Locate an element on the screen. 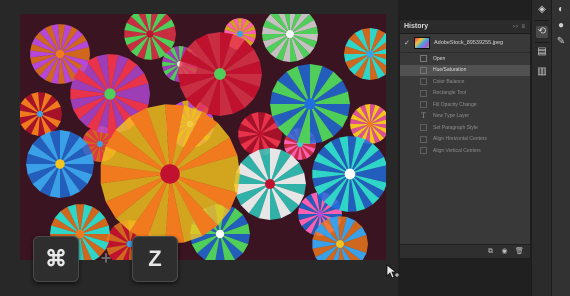  history-step-new-type-layer: T New Type Layer is located at coordinates (465, 117).